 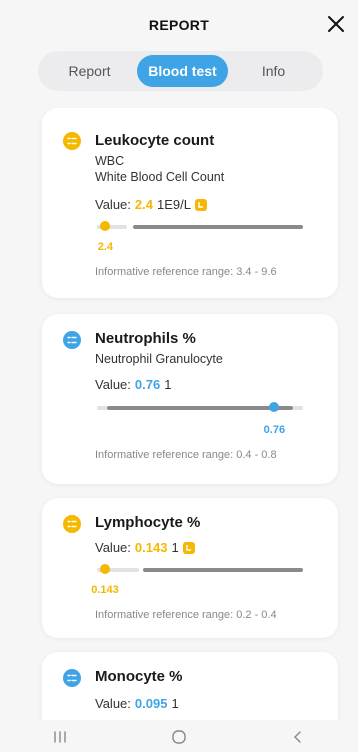 I want to click on reference-range: Informative reference range: 0.2 - 0.4, so click(x=186, y=615).